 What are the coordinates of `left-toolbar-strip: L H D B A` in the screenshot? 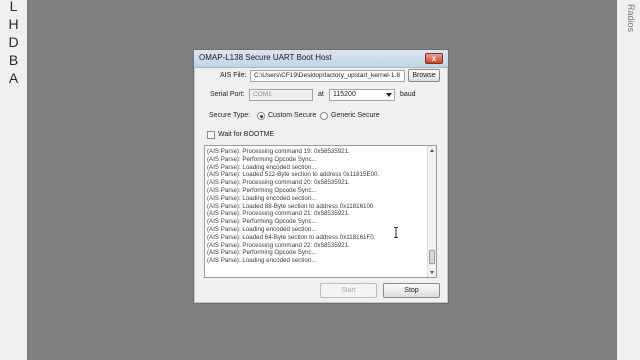 It's located at (14, 180).